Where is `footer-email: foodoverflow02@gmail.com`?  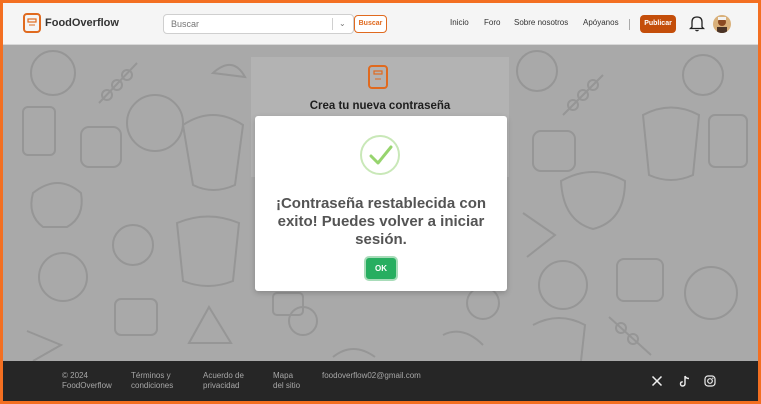
footer-email: foodoverflow02@gmail.com is located at coordinates (371, 376).